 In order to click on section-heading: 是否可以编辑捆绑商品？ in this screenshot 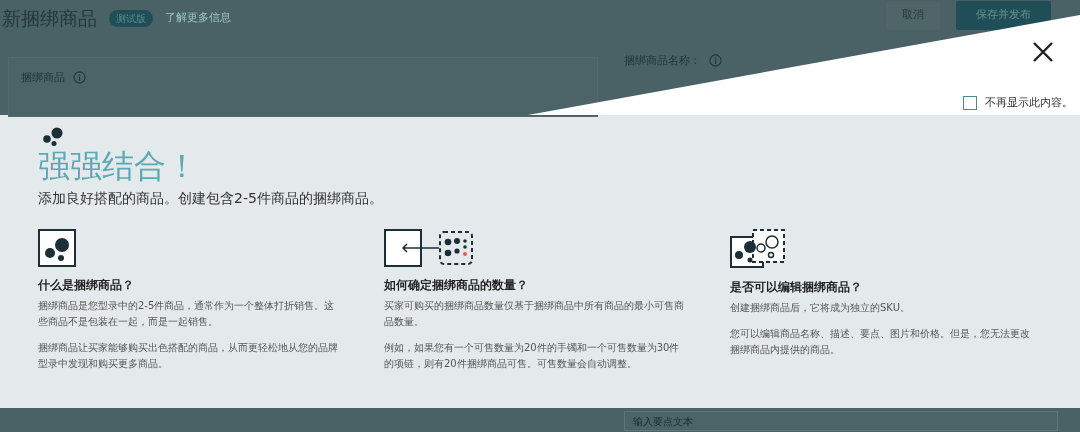, I will do `click(796, 288)`.